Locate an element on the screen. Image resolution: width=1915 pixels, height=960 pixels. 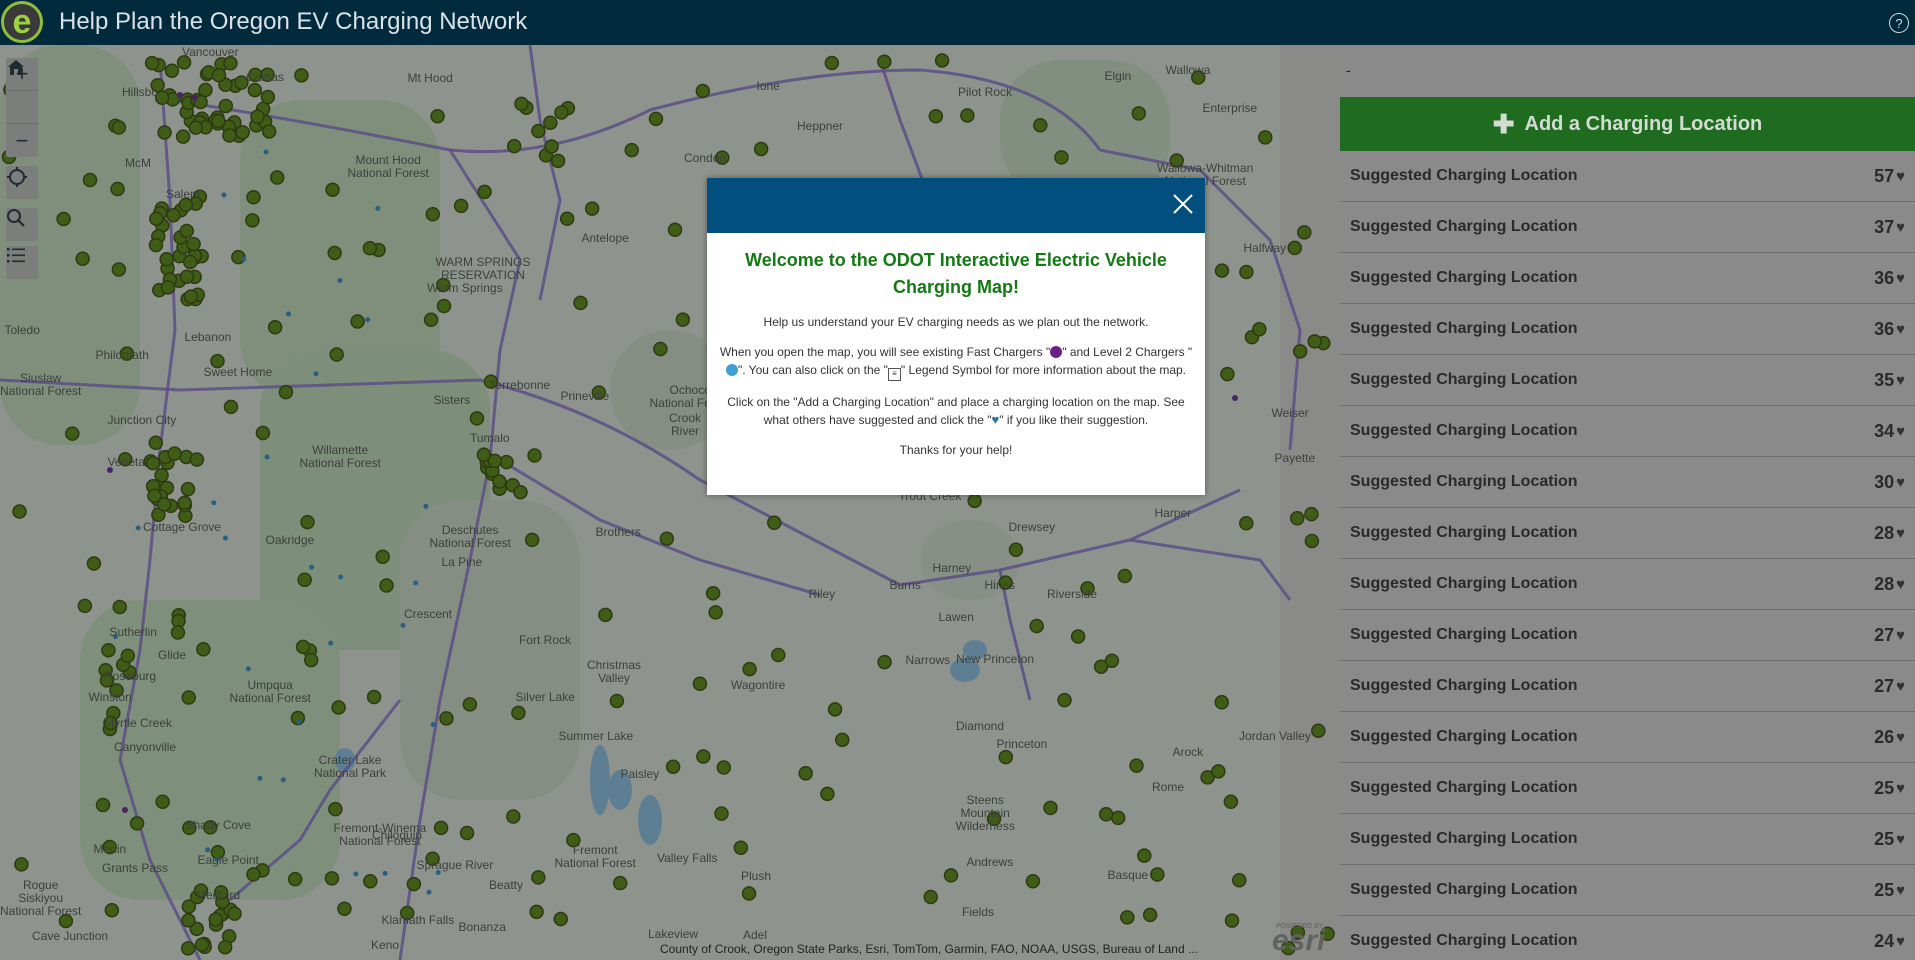
map-place-label: Sprague River is located at coordinates (455, 865).